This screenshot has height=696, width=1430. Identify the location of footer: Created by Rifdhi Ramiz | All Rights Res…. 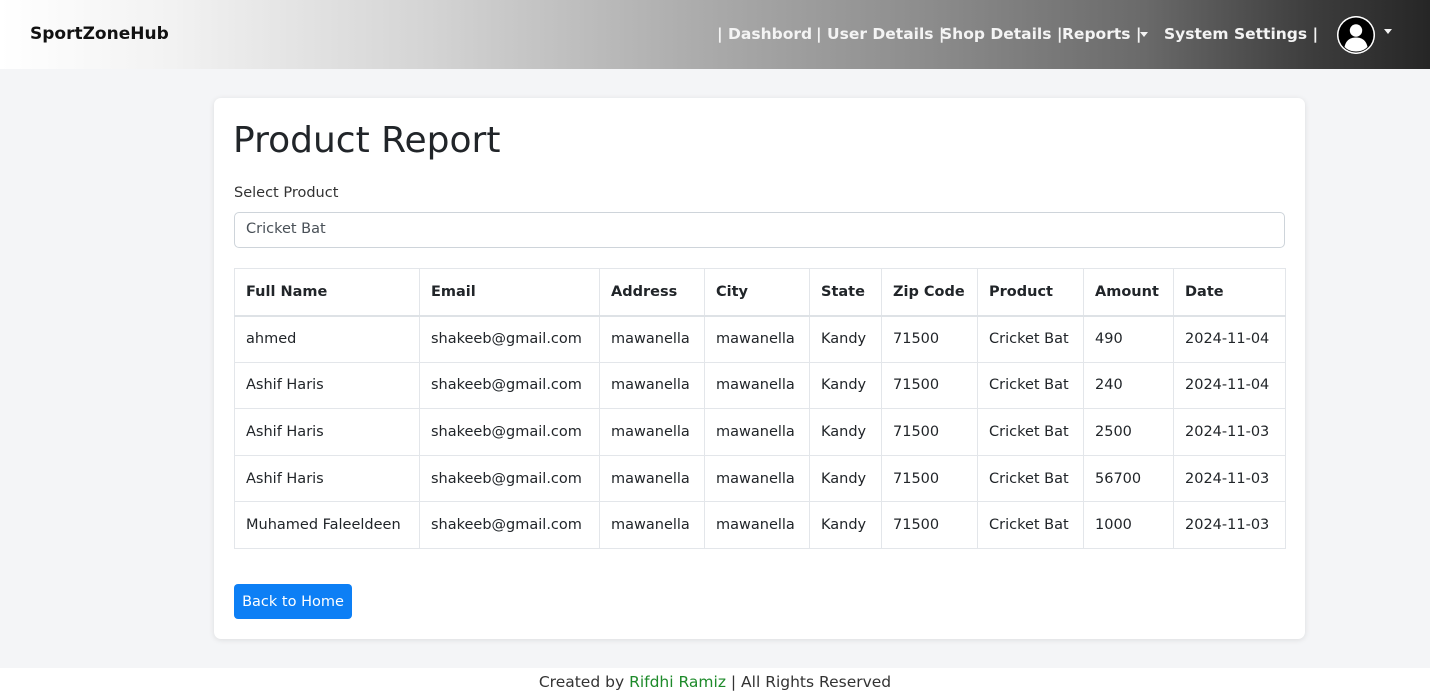
(715, 682).